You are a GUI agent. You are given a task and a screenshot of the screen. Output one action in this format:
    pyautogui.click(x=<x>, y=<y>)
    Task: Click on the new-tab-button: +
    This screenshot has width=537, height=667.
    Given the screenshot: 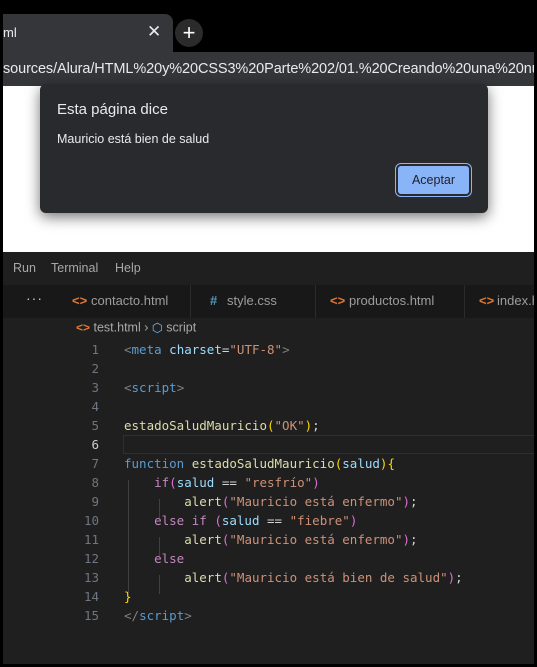 What is the action you would take?
    pyautogui.click(x=189, y=33)
    